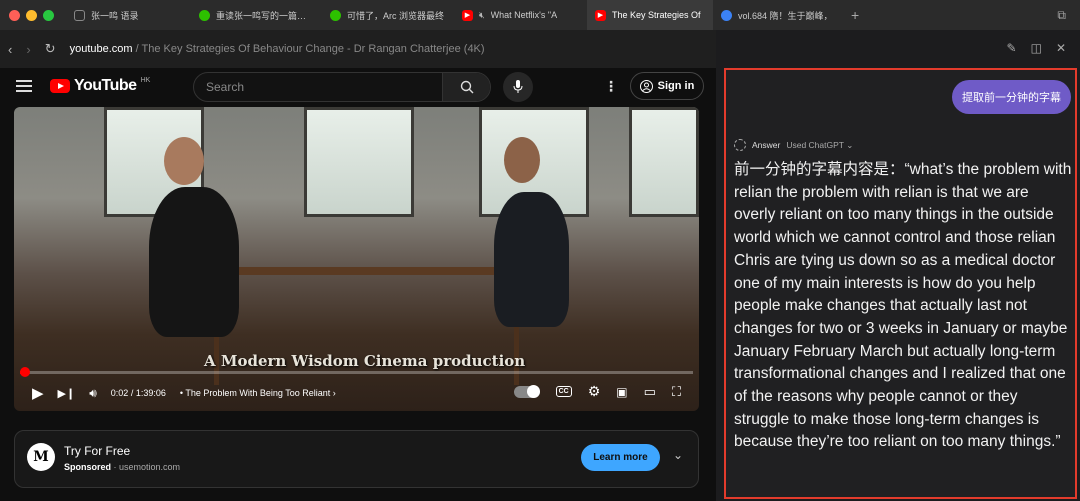 The width and height of the screenshot is (1080, 501). What do you see at coordinates (1011, 97) in the screenshot?
I see `user-message-bubble: 提取前一分钟的字幕` at bounding box center [1011, 97].